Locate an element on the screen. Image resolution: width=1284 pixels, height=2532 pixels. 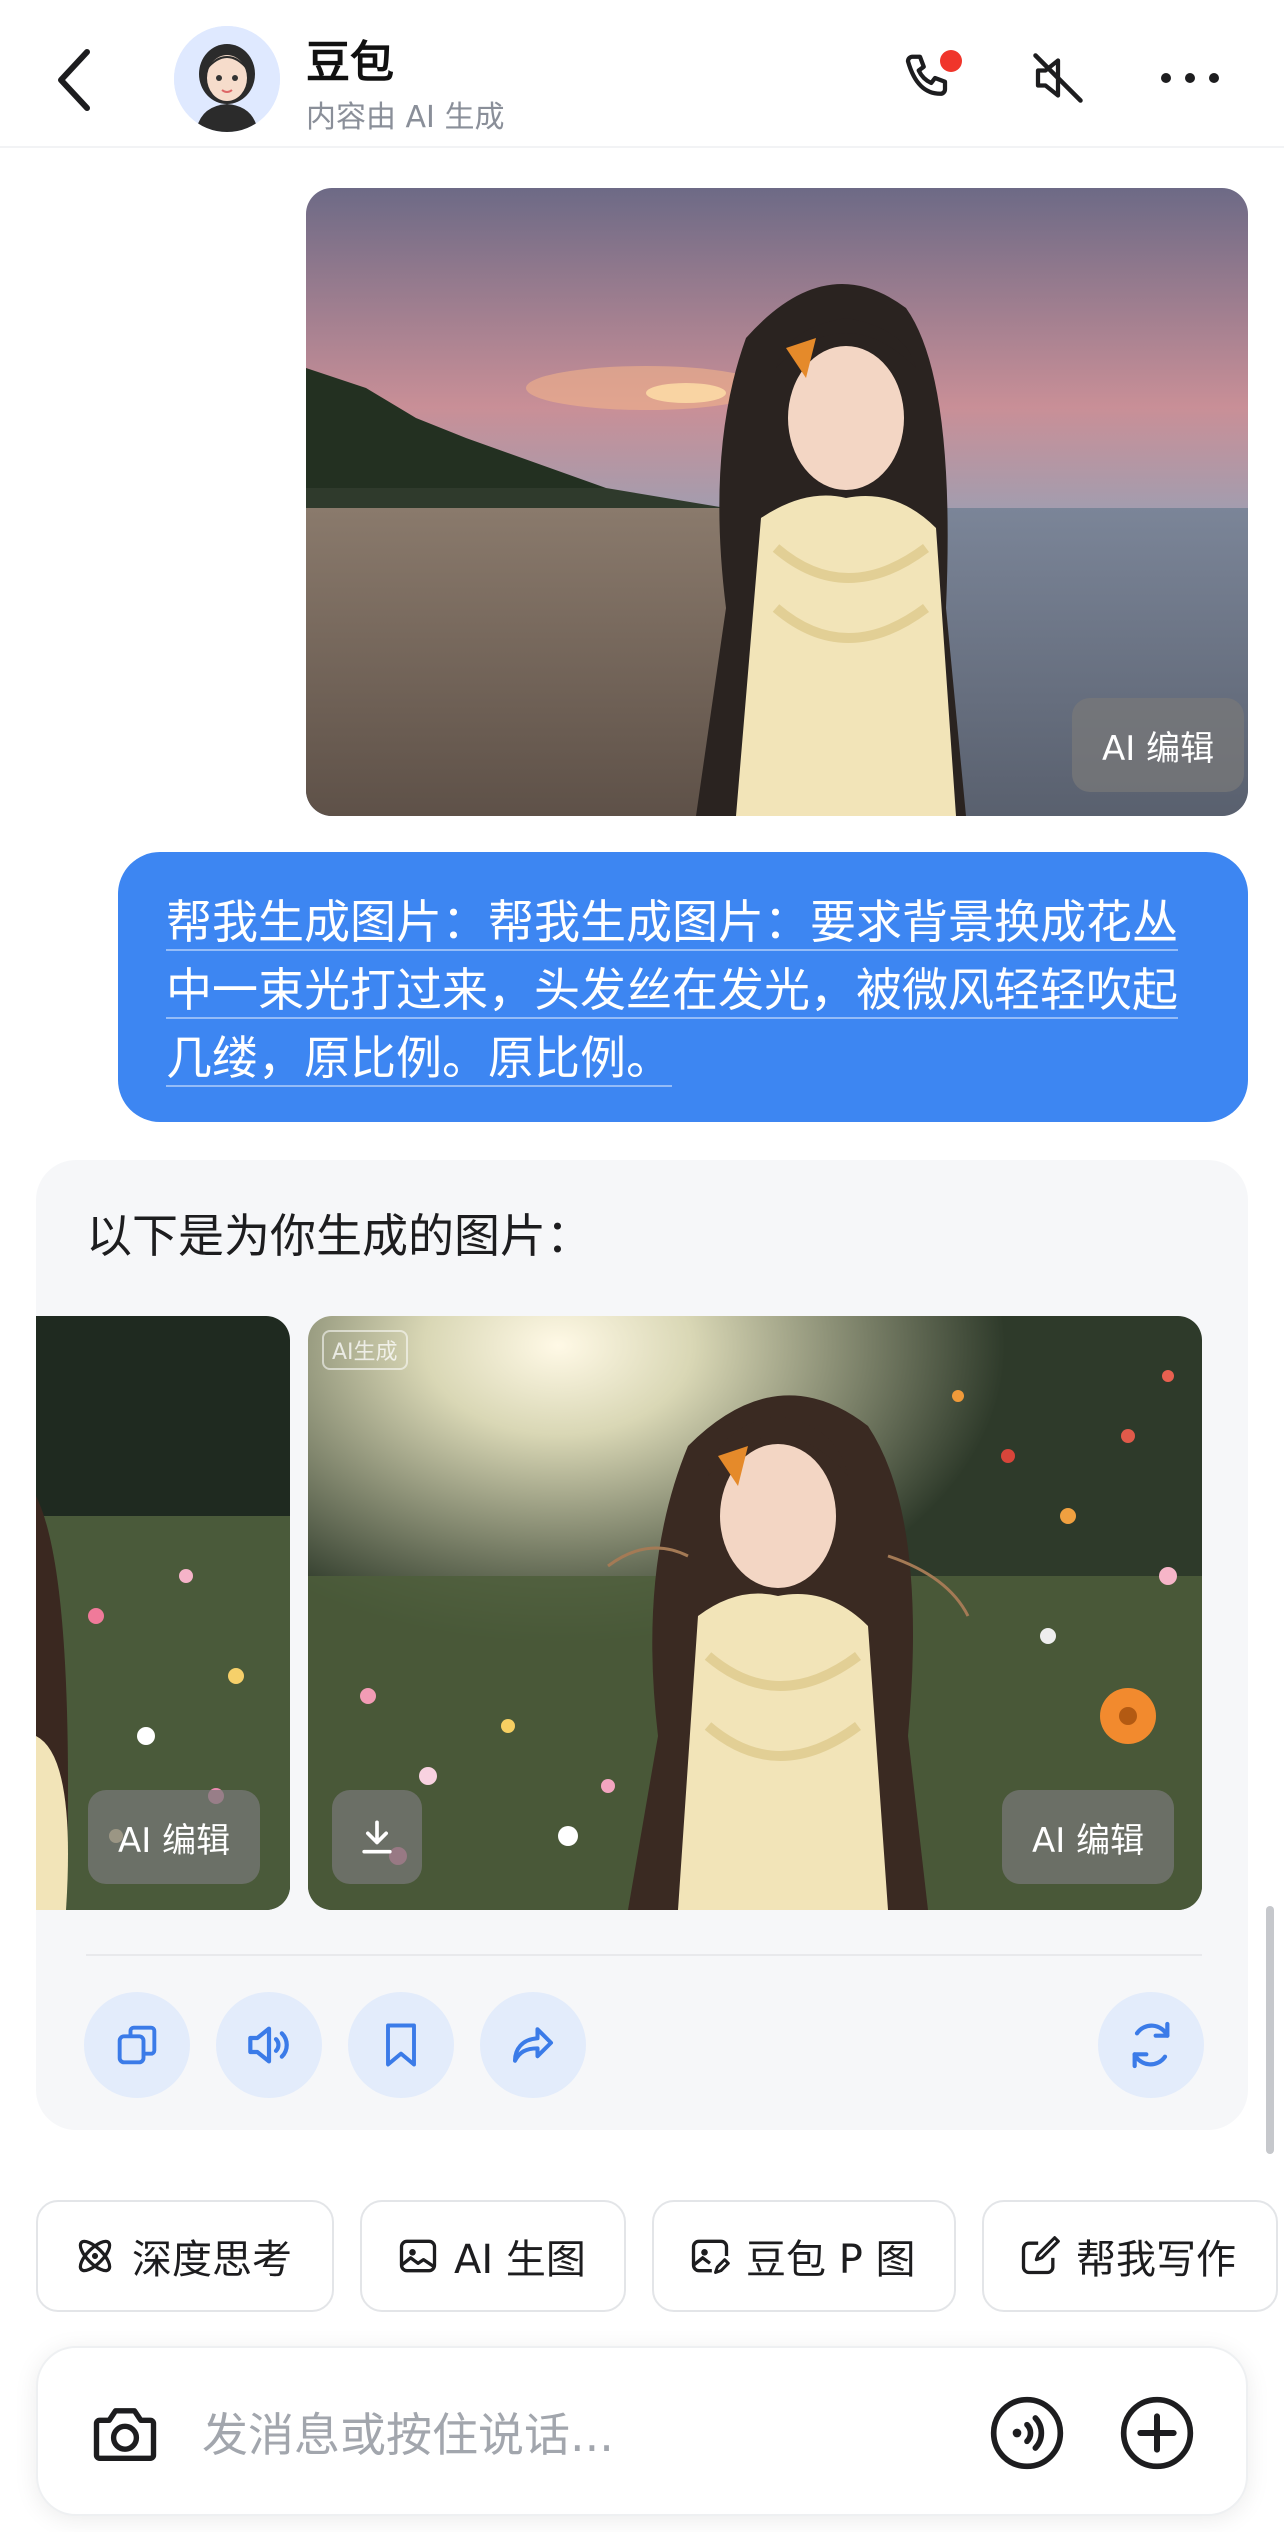
bookmark-button is located at coordinates (401, 2045).